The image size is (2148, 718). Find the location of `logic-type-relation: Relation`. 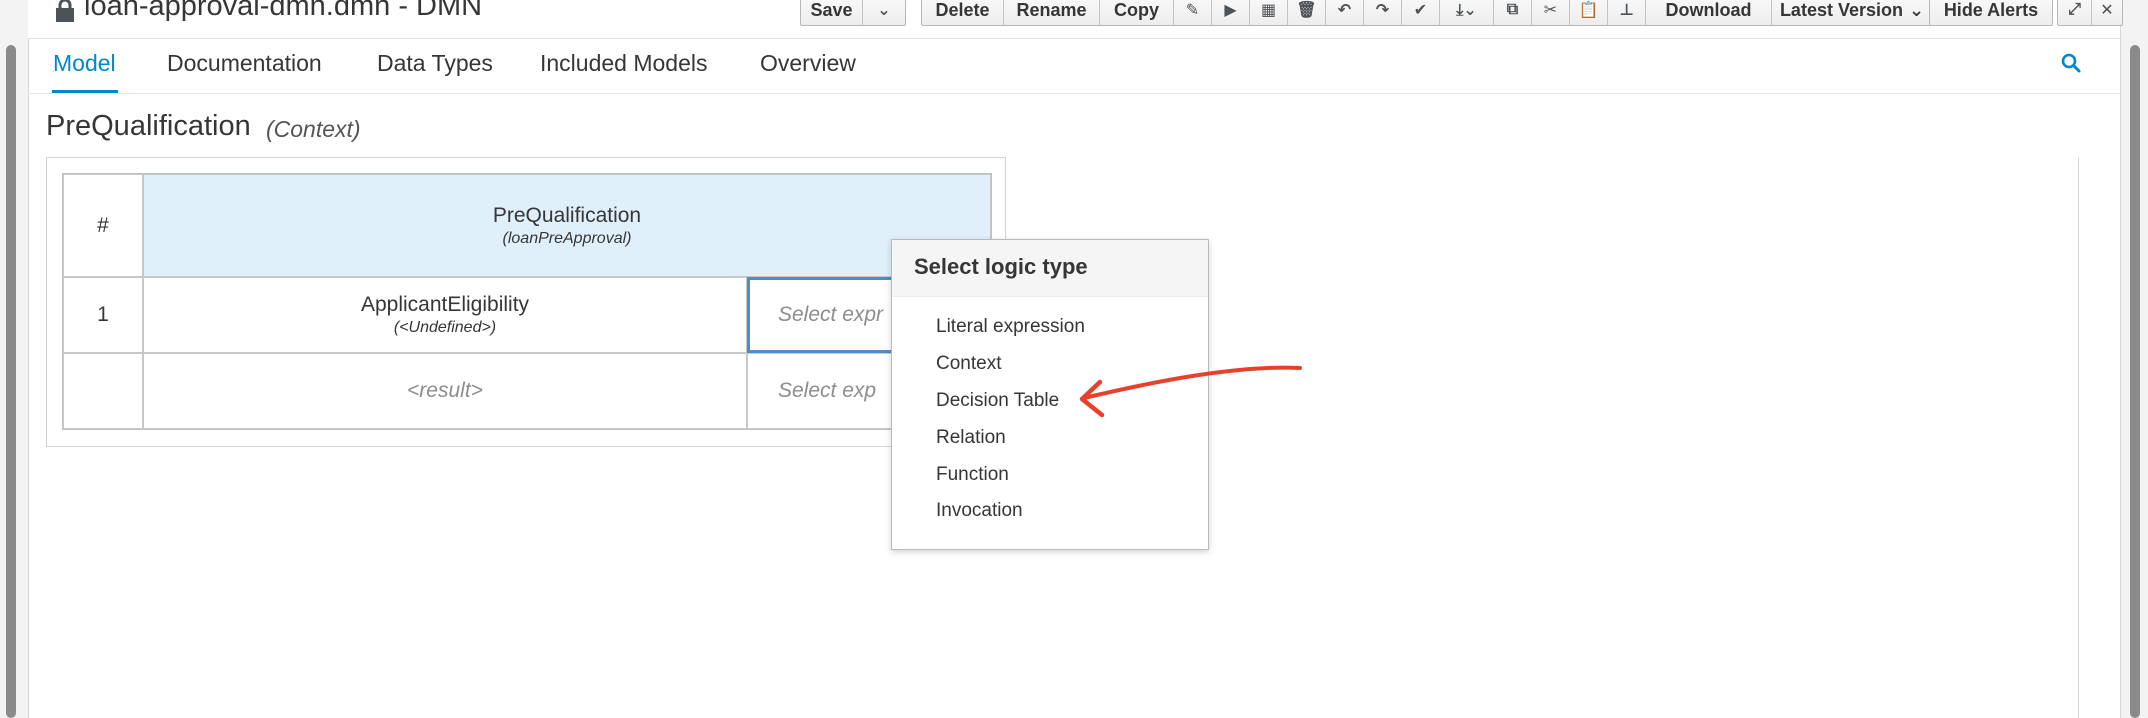

logic-type-relation: Relation is located at coordinates (971, 438).